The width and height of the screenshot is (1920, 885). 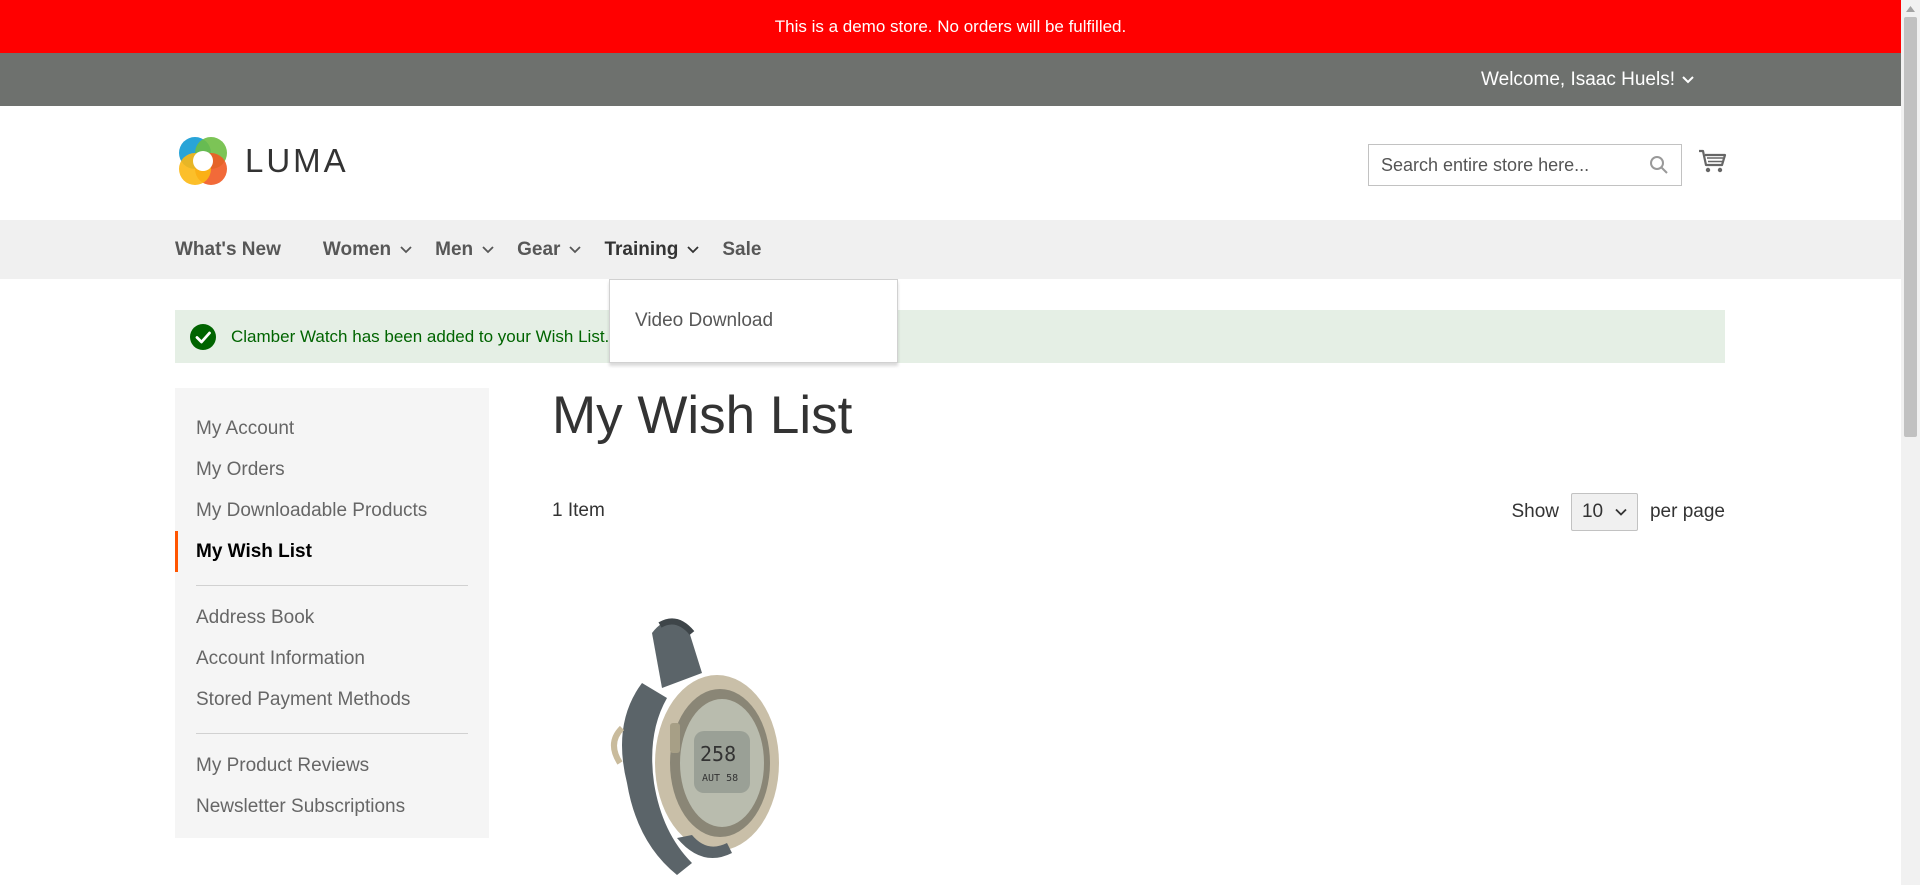 I want to click on sidebar-item-newsletter-subscriptions: Newsletter Subscriptions, so click(x=332, y=806).